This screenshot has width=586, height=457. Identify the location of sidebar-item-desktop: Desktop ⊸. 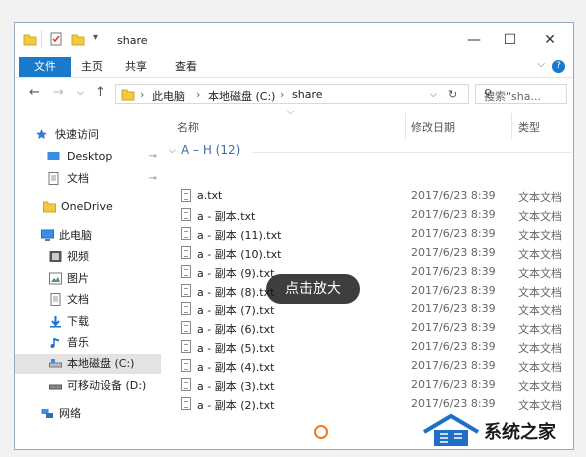
(88, 157).